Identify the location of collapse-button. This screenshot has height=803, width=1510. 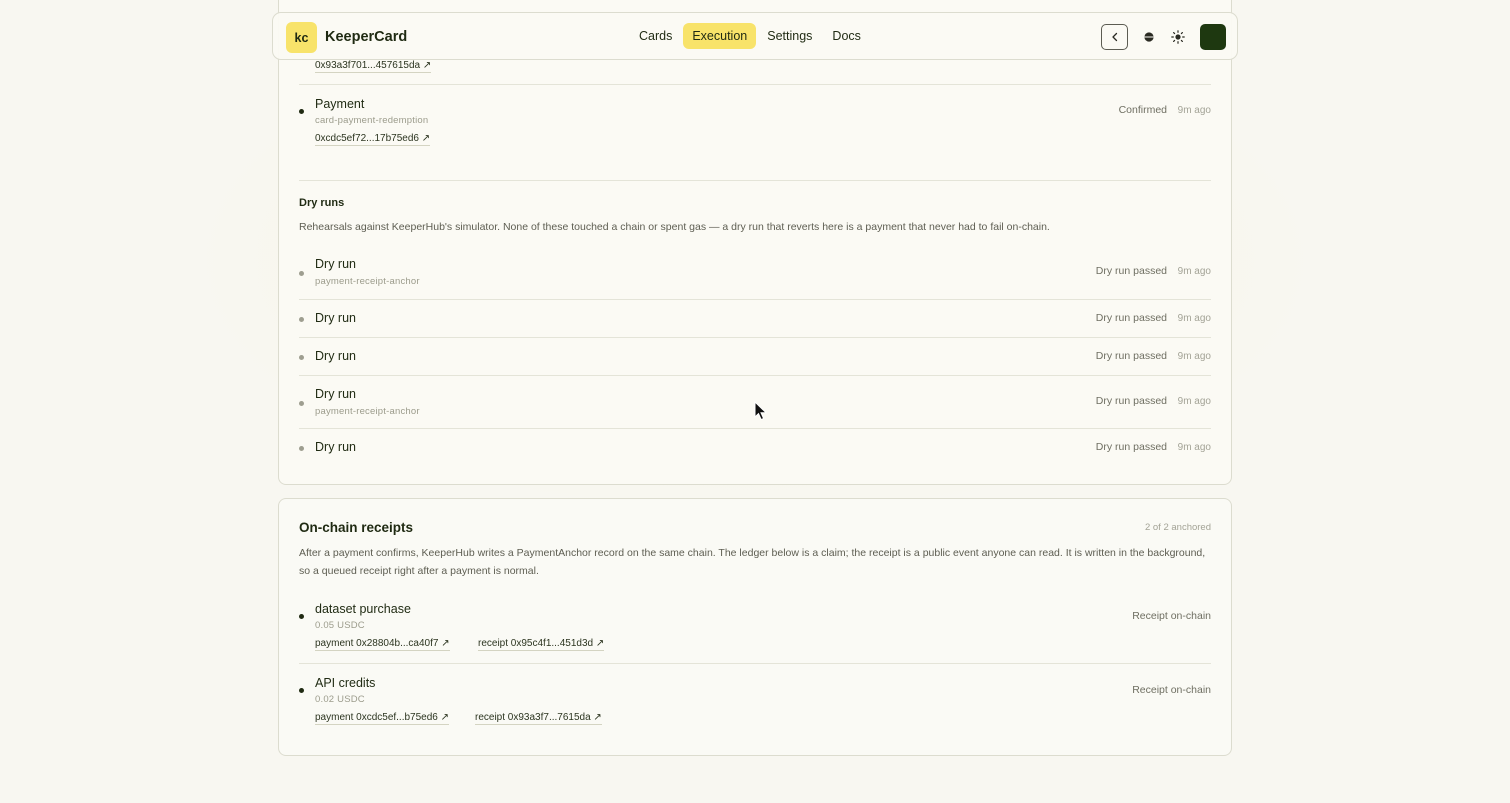
(1114, 37).